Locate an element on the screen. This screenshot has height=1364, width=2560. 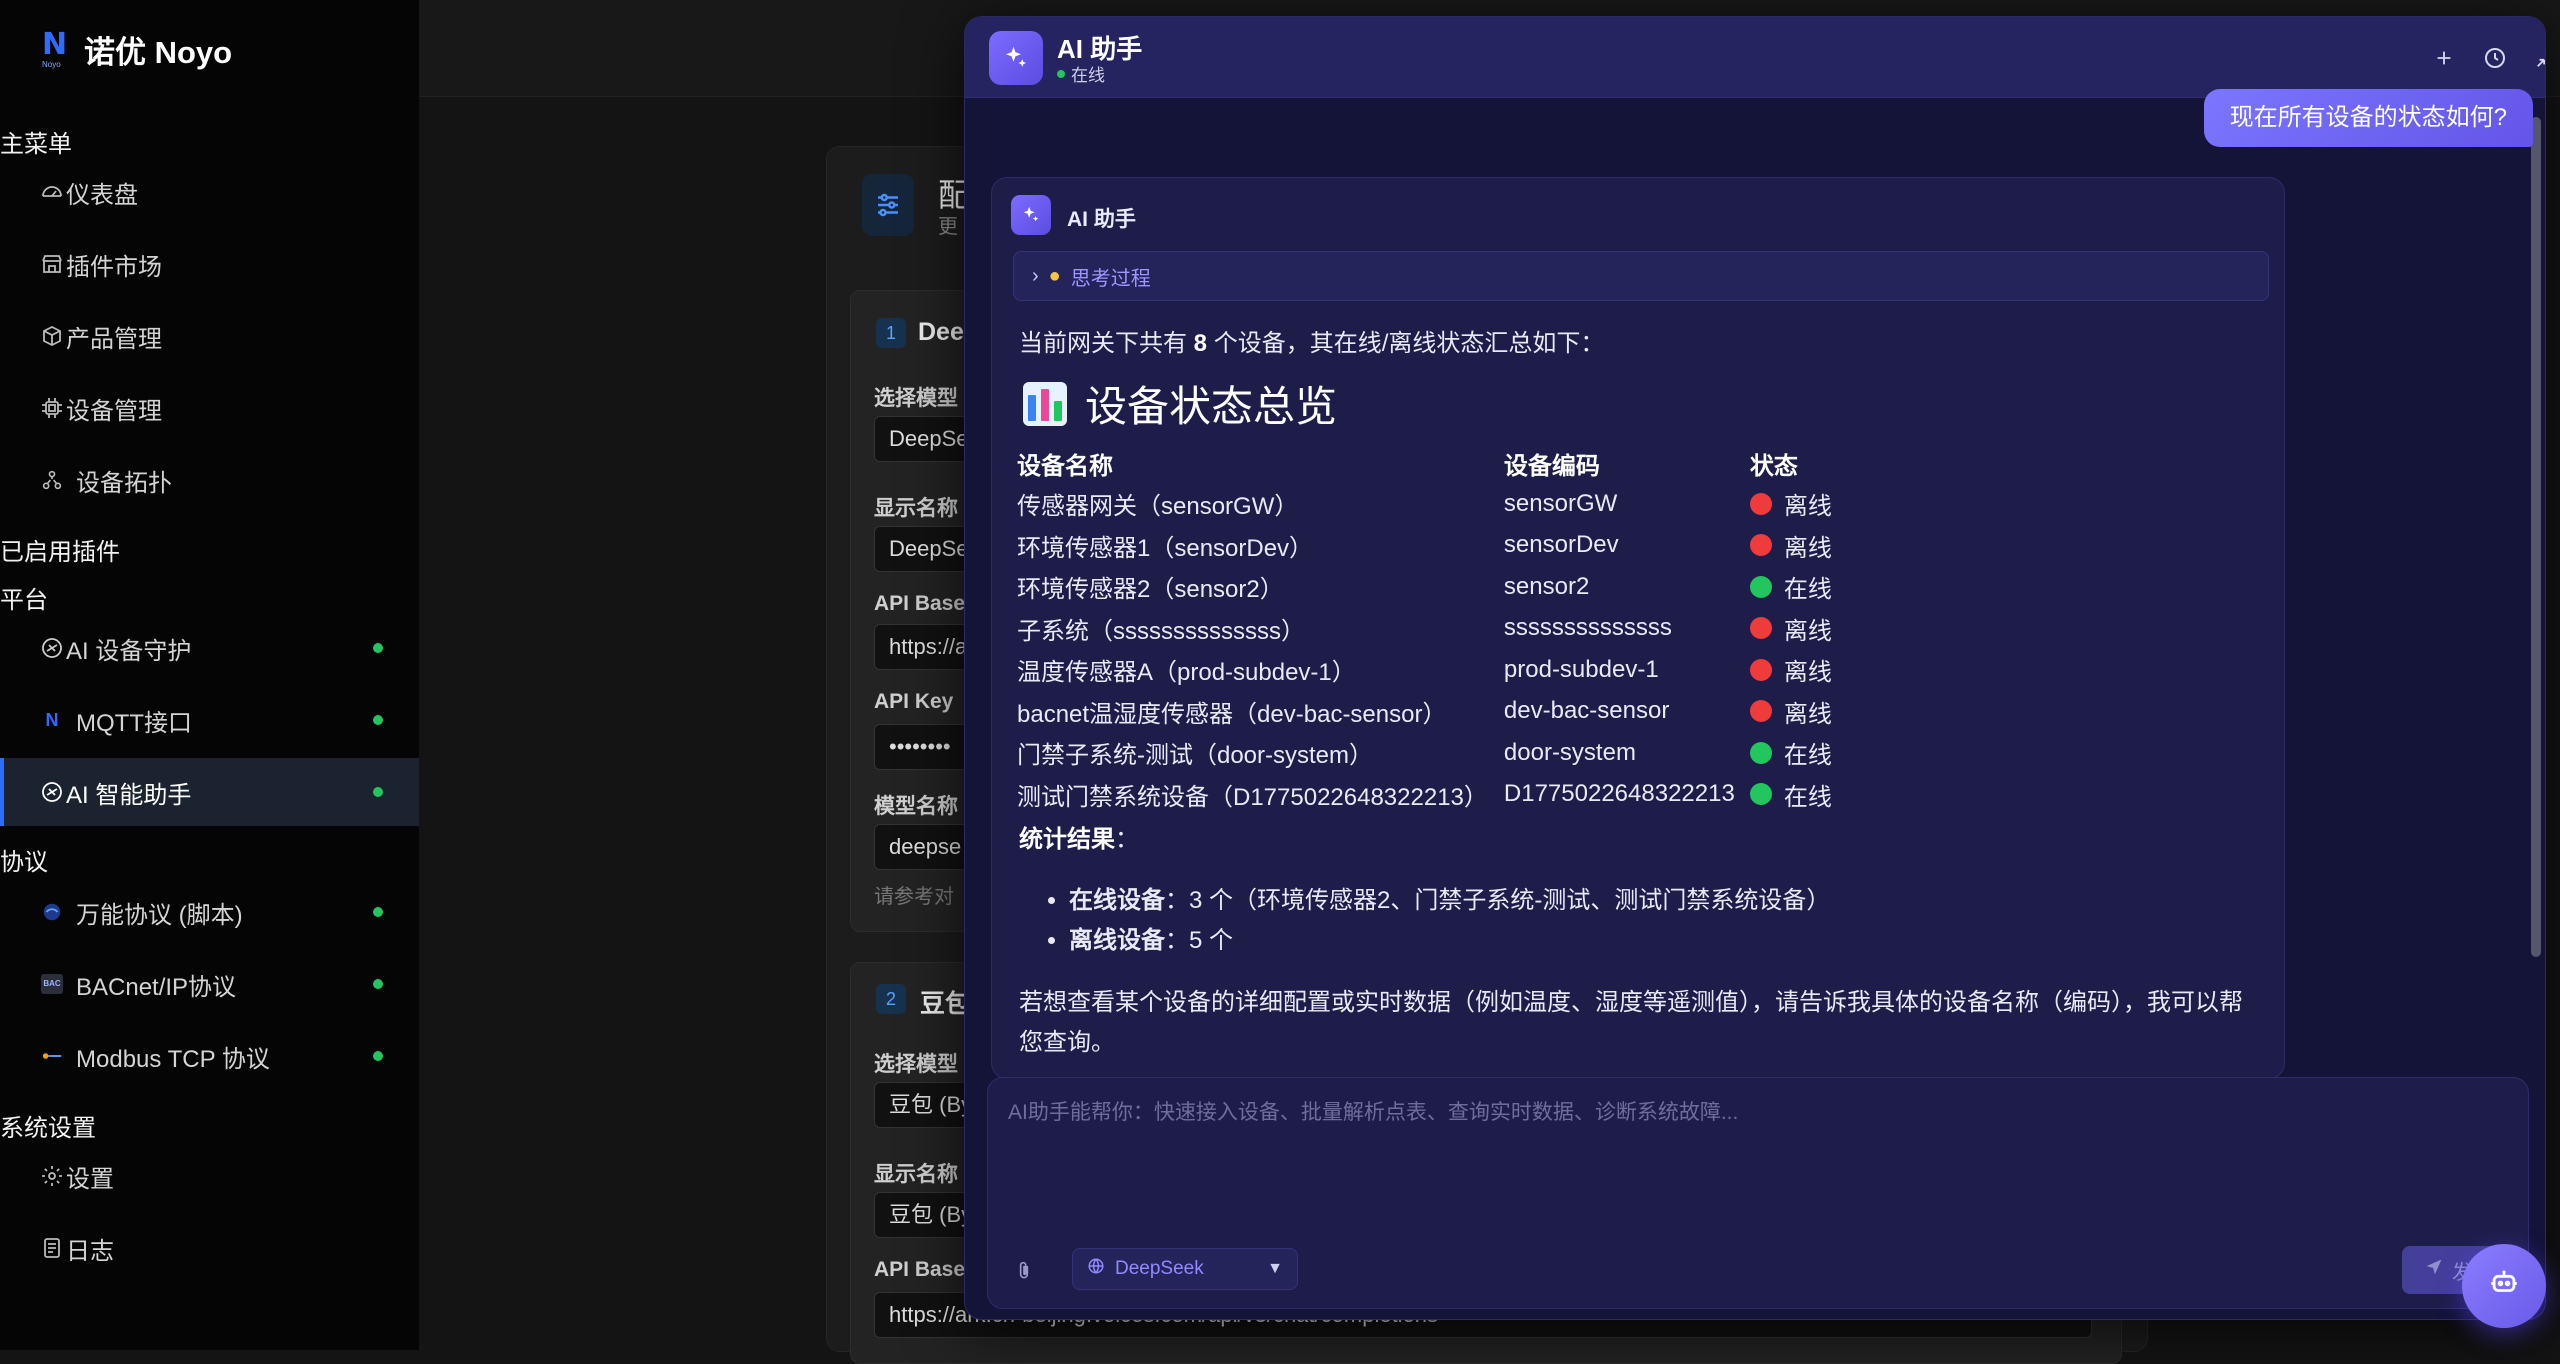
sidebar-item-label: MQTT接口 is located at coordinates (134, 723).